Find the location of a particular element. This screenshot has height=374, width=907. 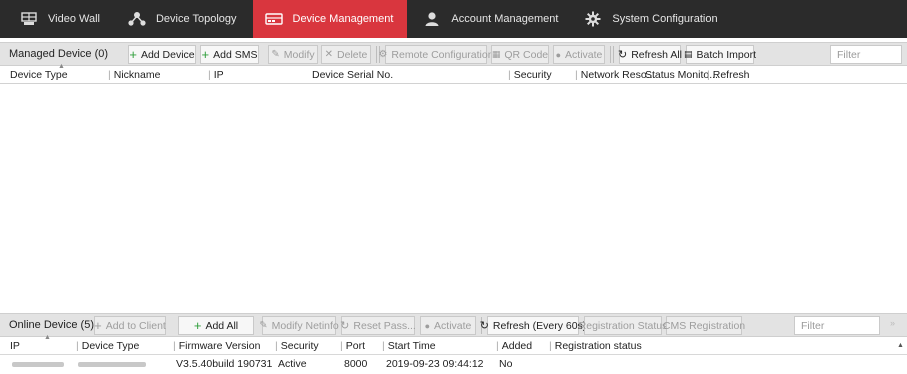

redacted-device-type is located at coordinates (112, 364).